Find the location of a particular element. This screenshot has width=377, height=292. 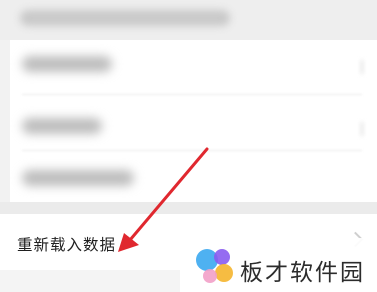

section-gap is located at coordinates (188, 208).